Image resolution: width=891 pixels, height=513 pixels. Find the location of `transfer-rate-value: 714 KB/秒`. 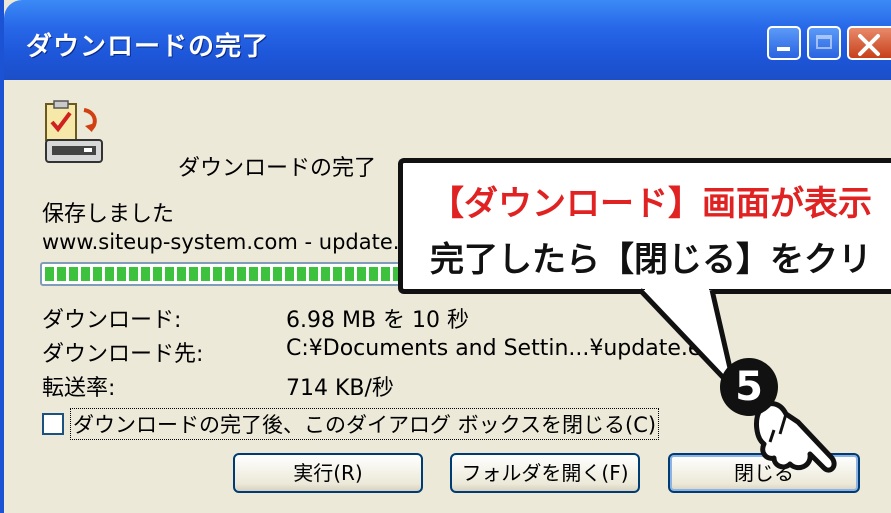

transfer-rate-value: 714 KB/秒 is located at coordinates (340, 388).